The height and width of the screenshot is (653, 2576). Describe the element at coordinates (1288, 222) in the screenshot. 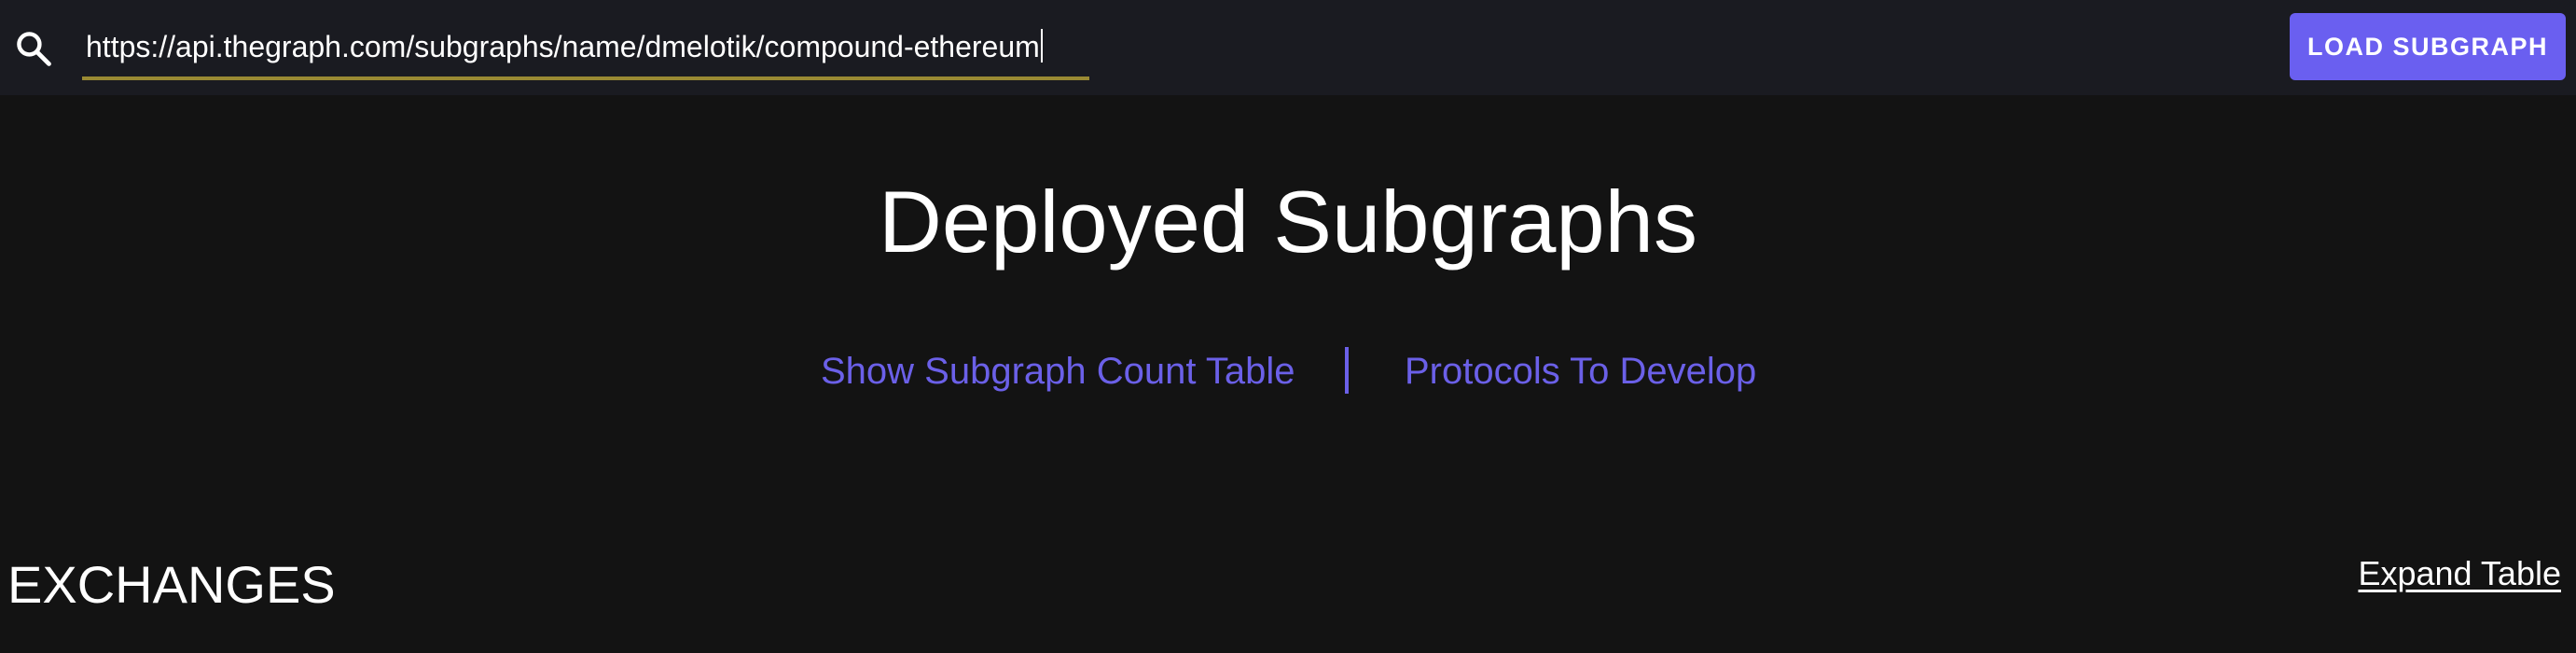

I see `page-title: Deployed Subgraphs` at that location.